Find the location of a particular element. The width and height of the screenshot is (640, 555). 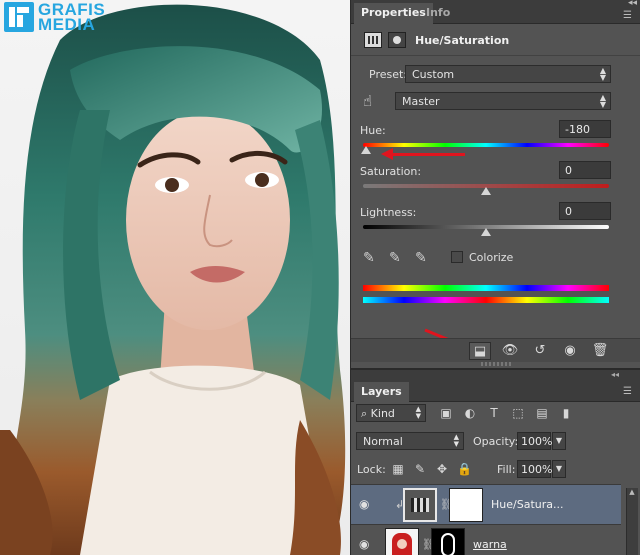

lock-all-icon: 🔒 is located at coordinates (464, 469).